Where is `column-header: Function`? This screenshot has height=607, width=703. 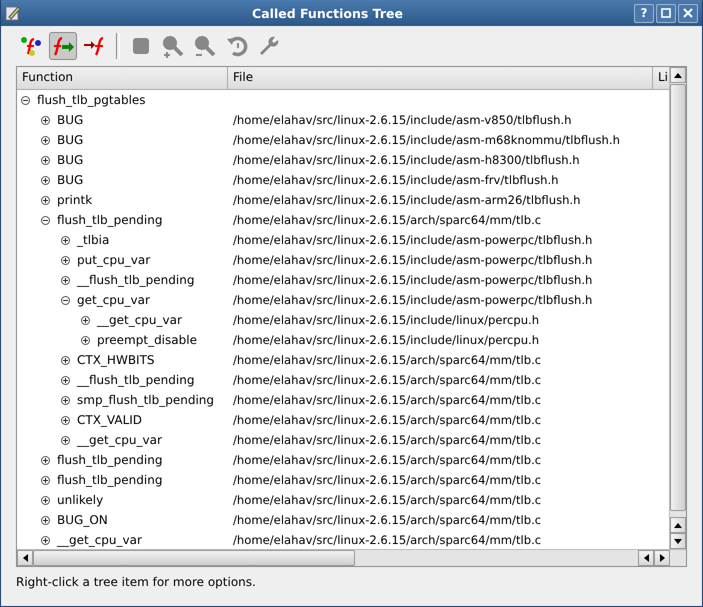 column-header: Function is located at coordinates (122, 78).